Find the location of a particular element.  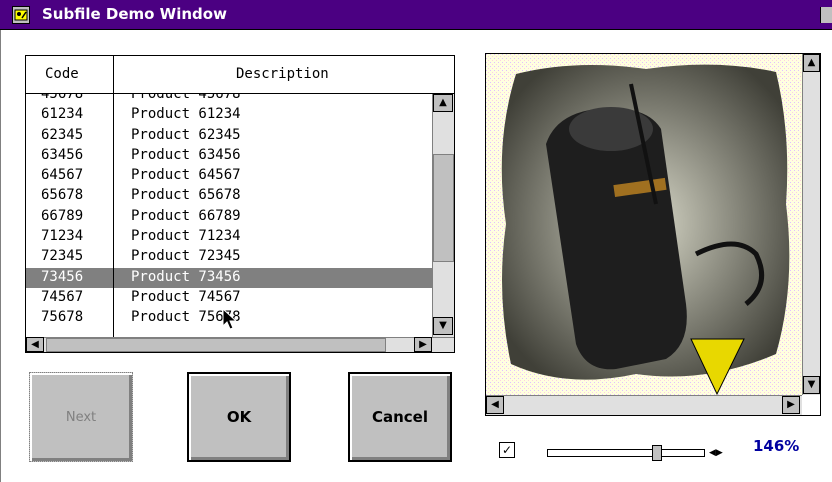

scroll-right-button: ▶ is located at coordinates (423, 344).